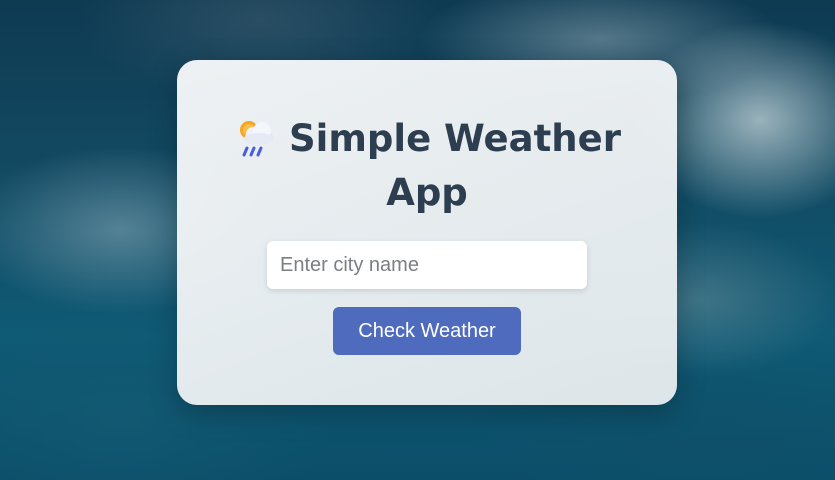  I want to click on city-search-input, so click(427, 265).